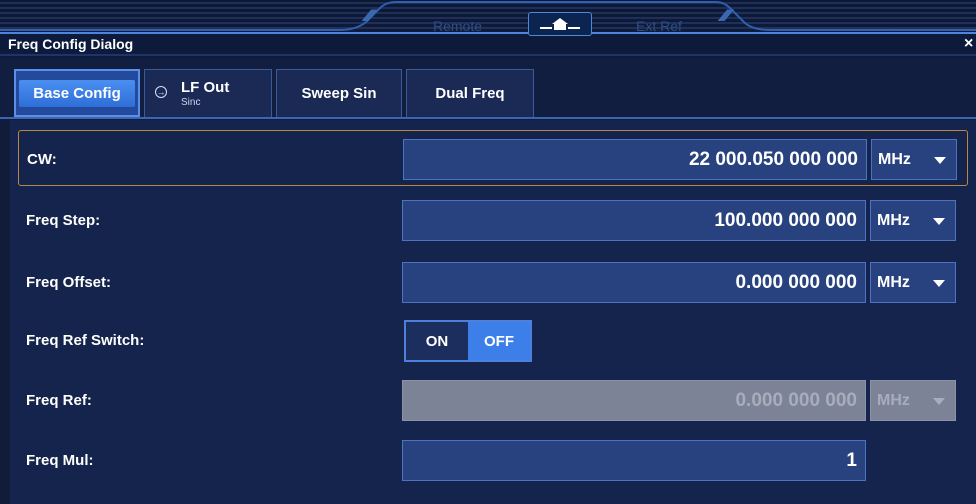 This screenshot has width=976, height=504. I want to click on freq-step-unit-select: MHz, so click(913, 220).